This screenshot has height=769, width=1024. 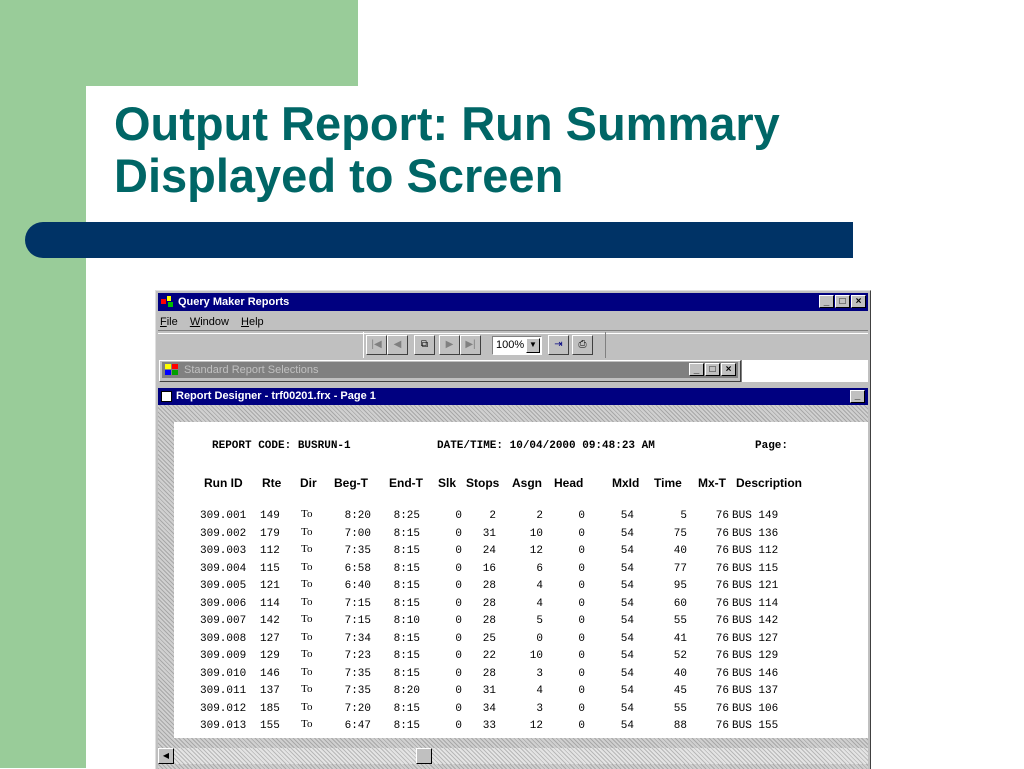 I want to click on app-title-bar: Query Maker Reports _ □ ×, so click(x=513, y=302).